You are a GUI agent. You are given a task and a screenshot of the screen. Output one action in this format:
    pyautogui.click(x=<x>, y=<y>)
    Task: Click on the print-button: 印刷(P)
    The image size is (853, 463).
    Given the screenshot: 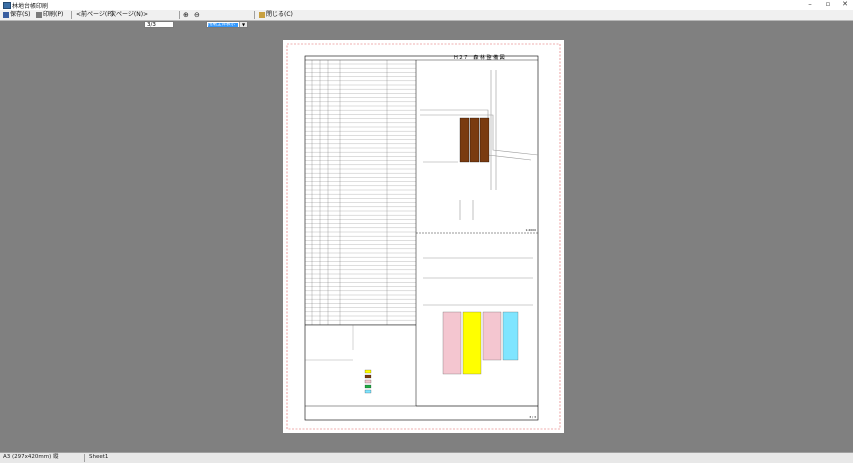 What is the action you would take?
    pyautogui.click(x=49, y=15)
    